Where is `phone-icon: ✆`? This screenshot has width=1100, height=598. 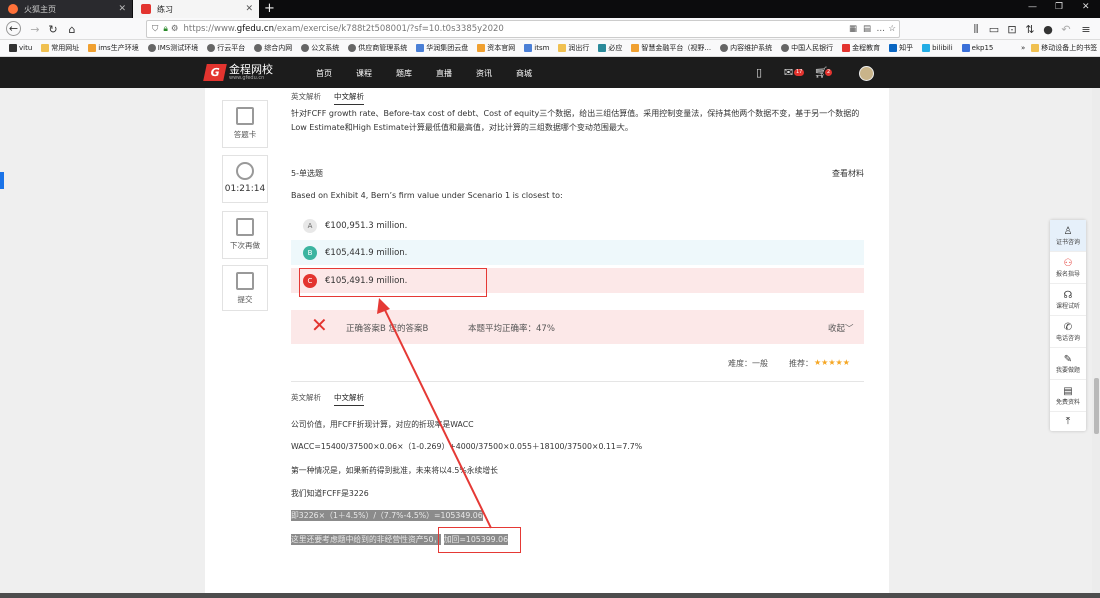 phone-icon: ✆ is located at coordinates (1068, 327).